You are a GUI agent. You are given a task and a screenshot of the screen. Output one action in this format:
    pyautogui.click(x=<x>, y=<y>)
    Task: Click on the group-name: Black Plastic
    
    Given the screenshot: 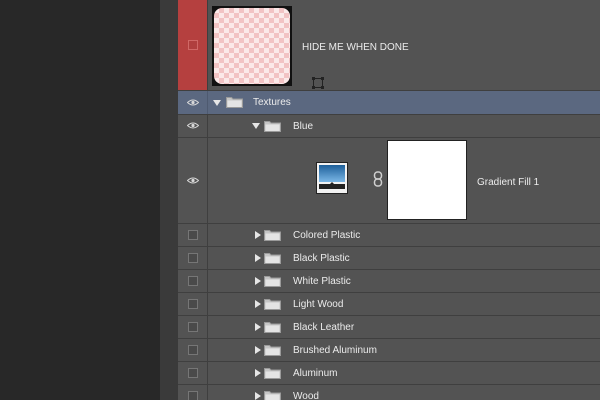 What is the action you would take?
    pyautogui.click(x=321, y=258)
    